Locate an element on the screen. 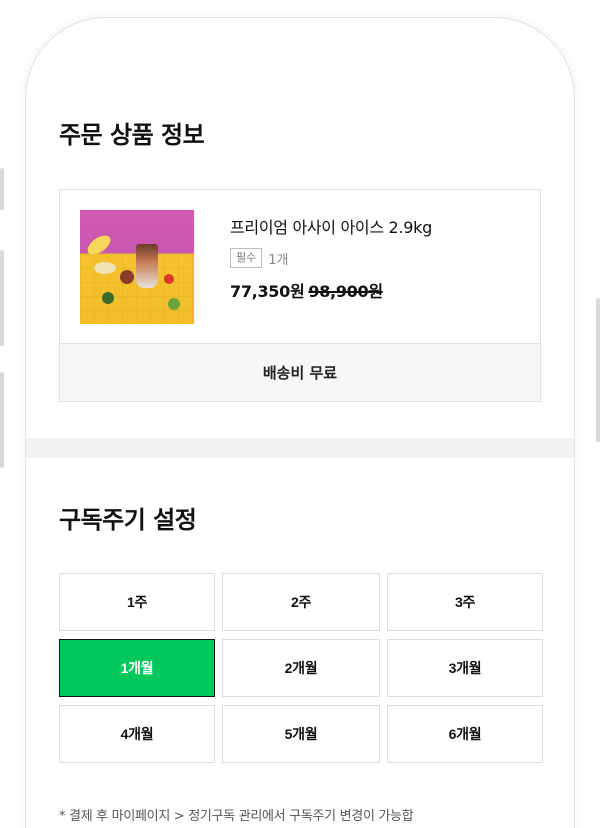 This screenshot has width=600, height=828. product-row: 프리이엄 아사이 아이스 2.9kg 필수 1개 77,350원 98,900원 is located at coordinates (300, 266).